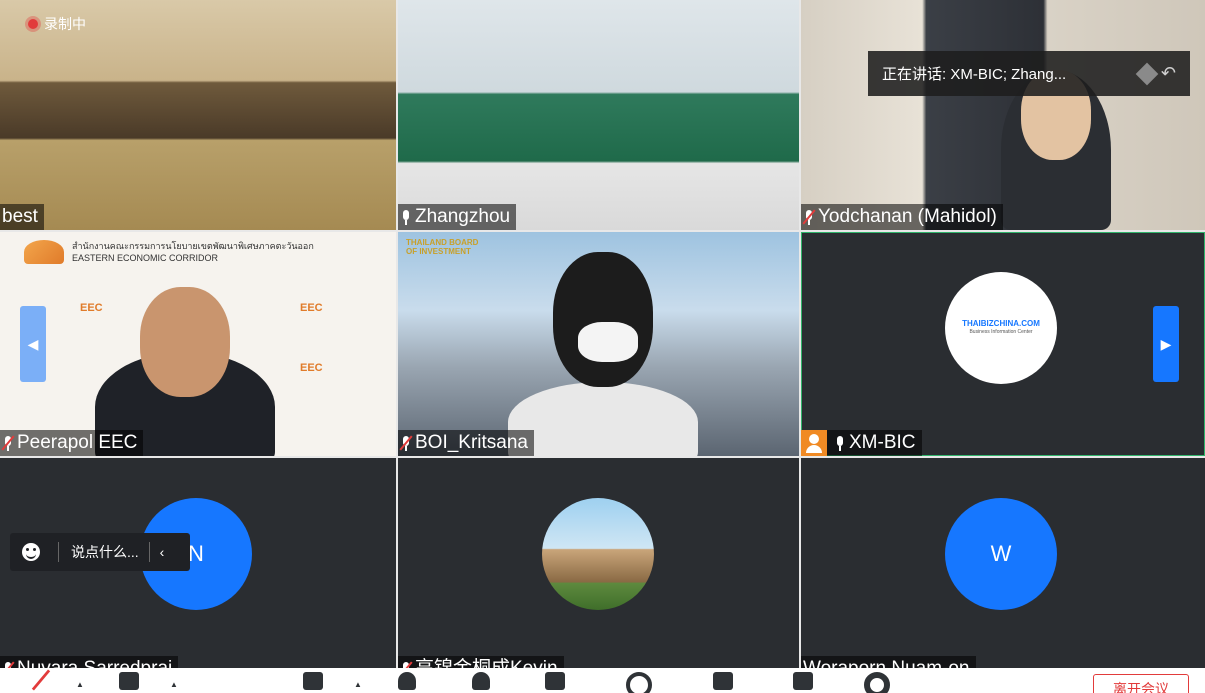  I want to click on video-tile-woraporn: W Woraporn Nuam-on, so click(1003, 563).